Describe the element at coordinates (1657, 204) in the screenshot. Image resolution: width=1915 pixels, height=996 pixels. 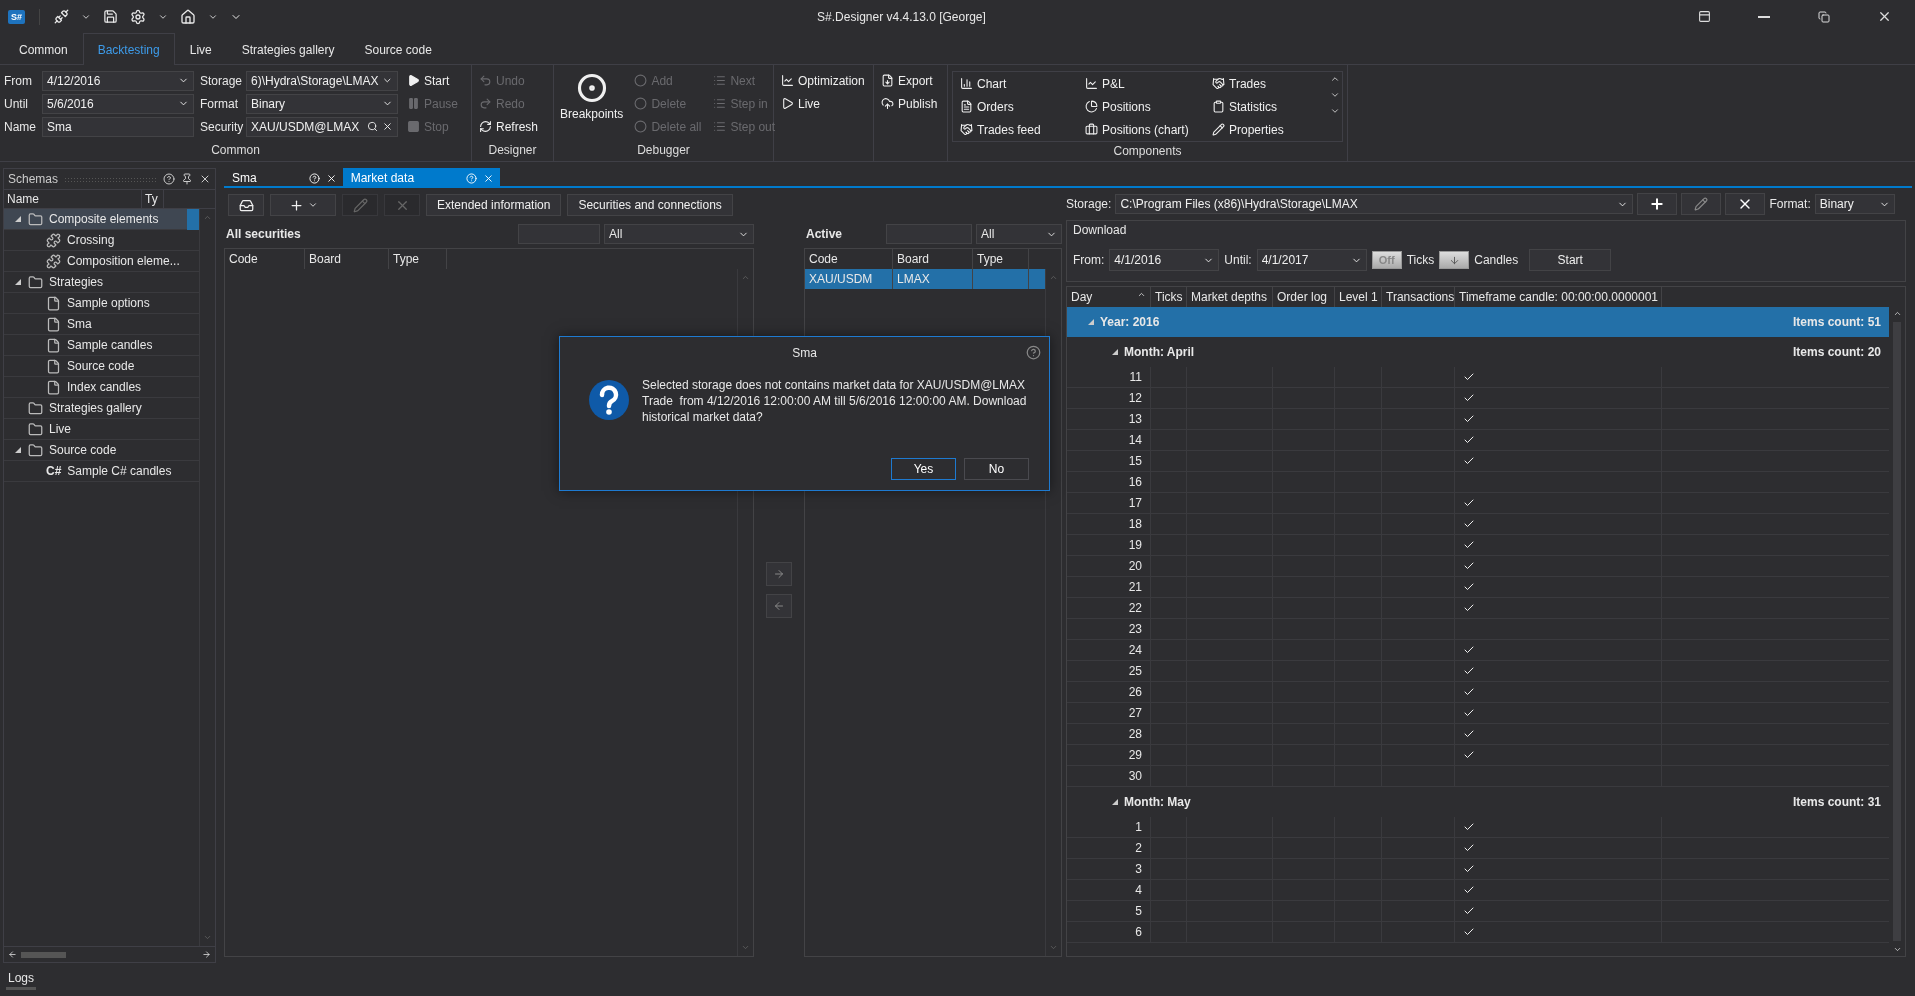
I see `add-button` at that location.